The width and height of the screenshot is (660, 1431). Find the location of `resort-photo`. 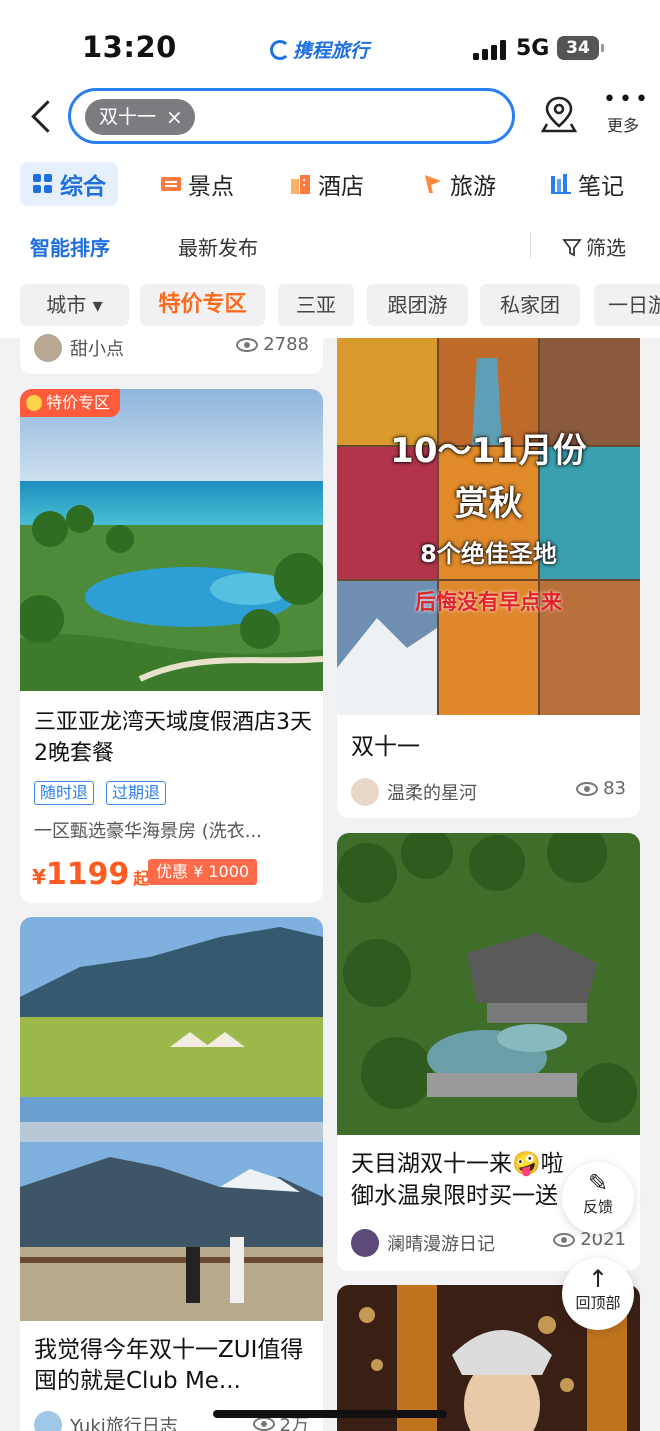

resort-photo is located at coordinates (171, 540).